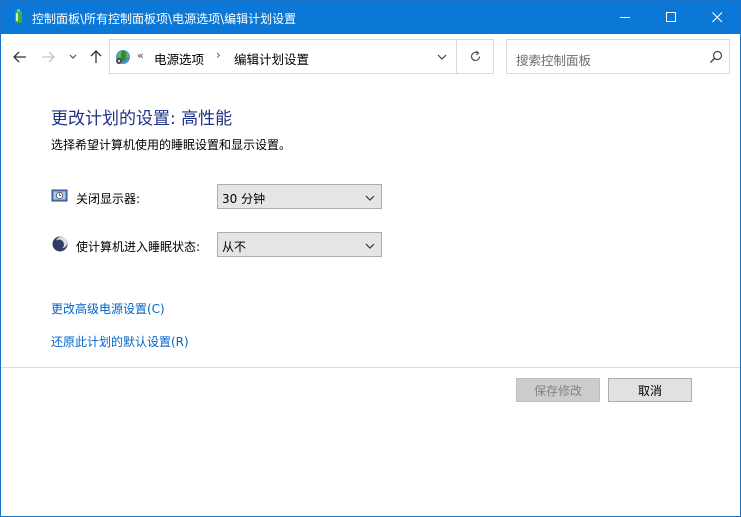  What do you see at coordinates (618, 56) in the screenshot?
I see `search-box: 搜索控制面板` at bounding box center [618, 56].